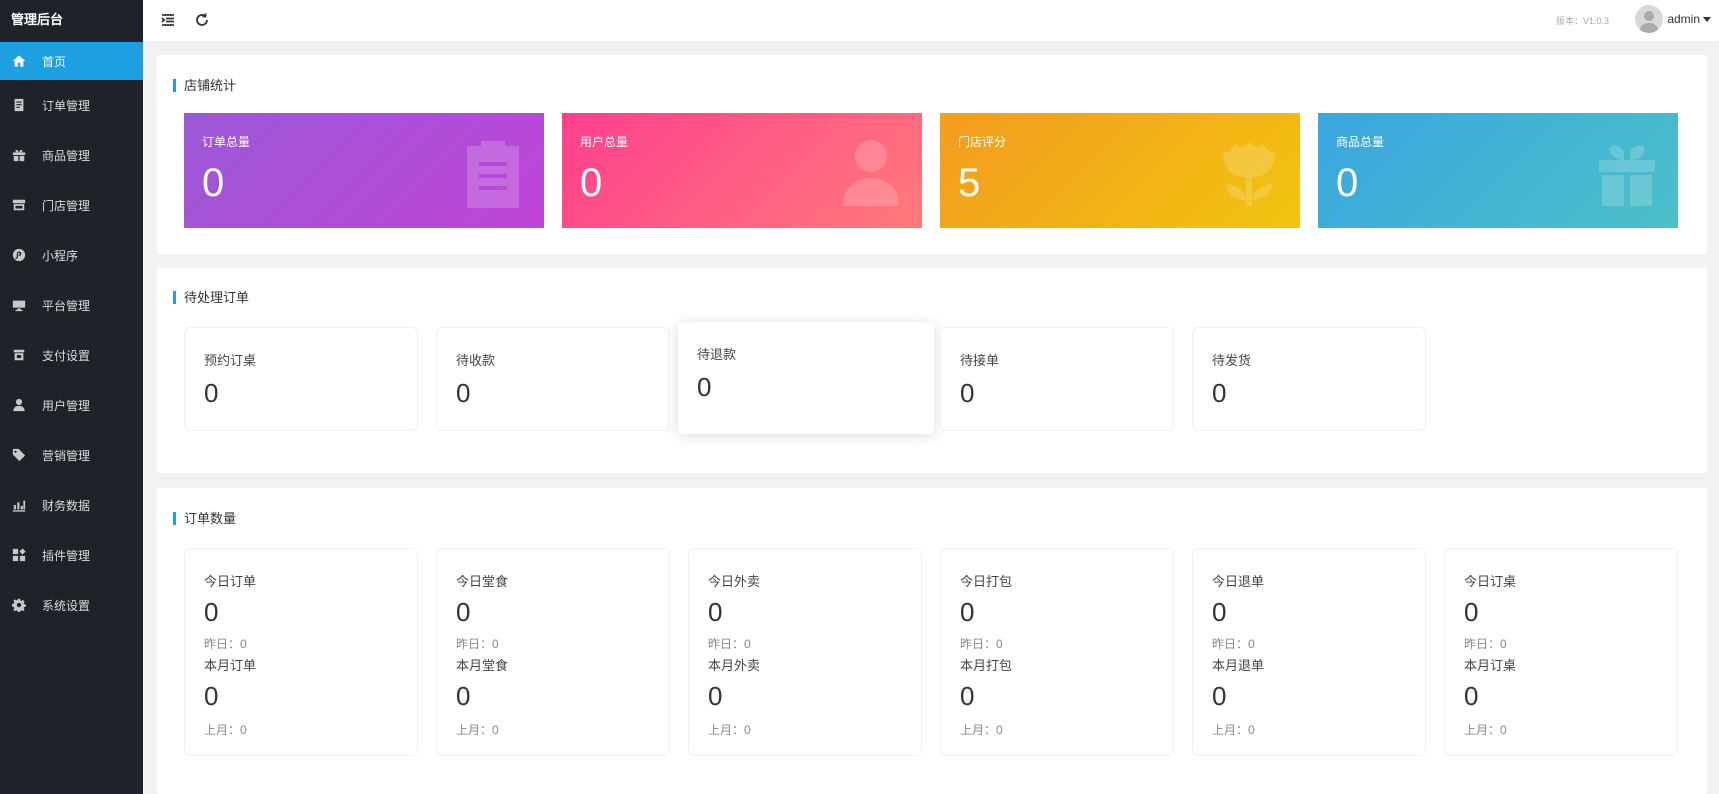 The height and width of the screenshot is (794, 1719). What do you see at coordinates (364, 170) in the screenshot?
I see `stat-card-orders: 订单总量 0` at bounding box center [364, 170].